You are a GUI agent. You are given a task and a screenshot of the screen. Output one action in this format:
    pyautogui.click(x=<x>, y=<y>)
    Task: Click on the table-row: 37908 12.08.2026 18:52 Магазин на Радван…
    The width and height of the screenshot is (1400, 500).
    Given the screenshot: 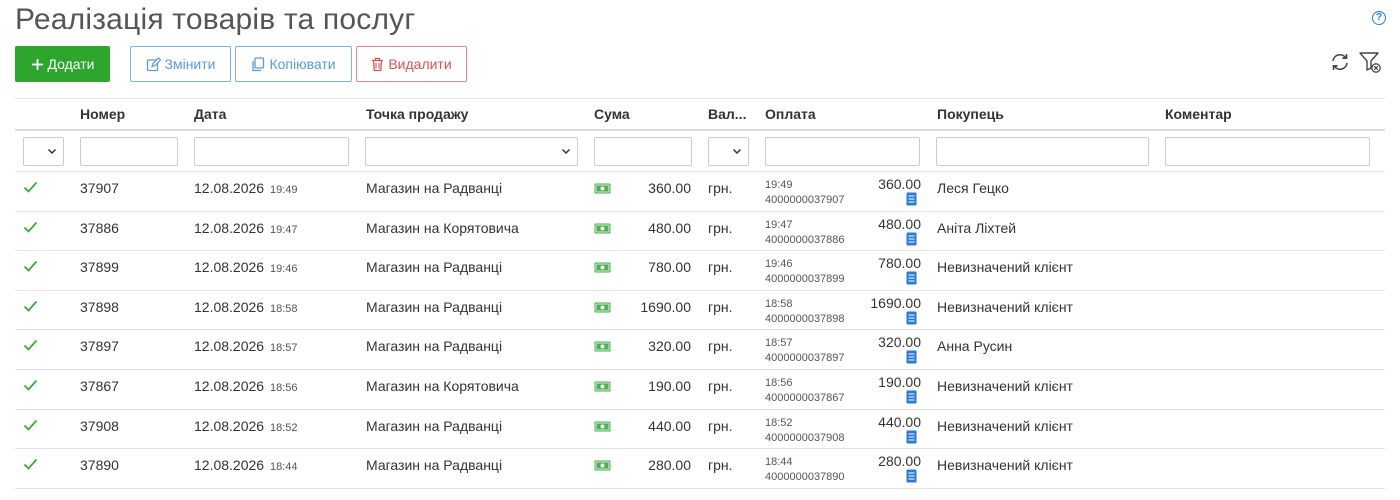 What is the action you would take?
    pyautogui.click(x=700, y=430)
    